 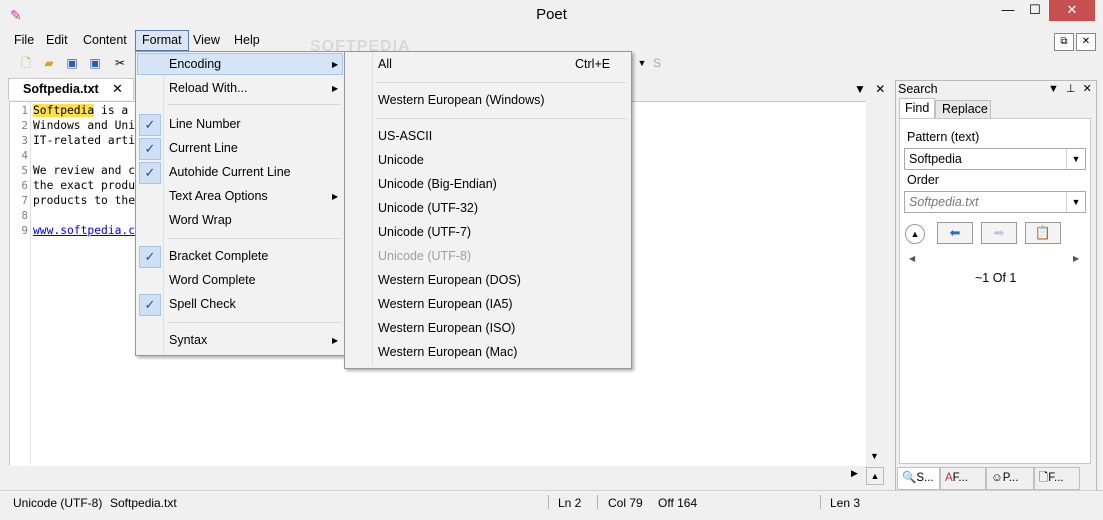 What do you see at coordinates (195, 64) in the screenshot?
I see `menu-item-encoding: Encoding` at bounding box center [195, 64].